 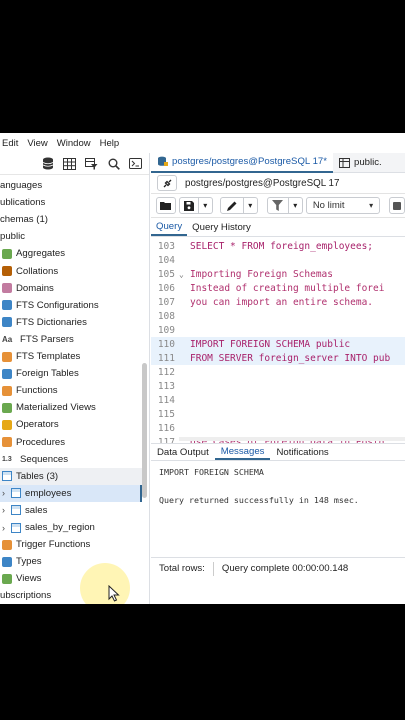 I want to click on row-limit-select: No limit ▾, so click(x=343, y=205).